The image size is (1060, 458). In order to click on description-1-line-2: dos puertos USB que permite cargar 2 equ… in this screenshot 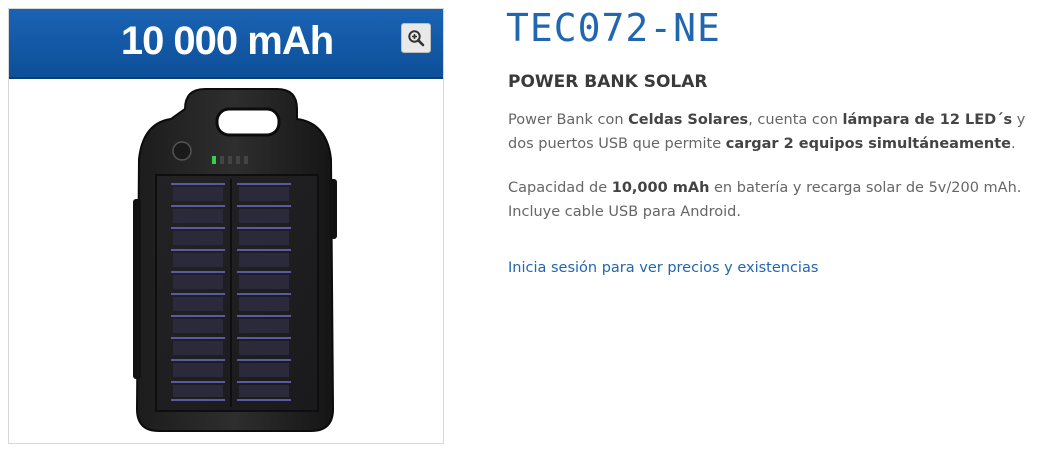, I will do `click(762, 144)`.